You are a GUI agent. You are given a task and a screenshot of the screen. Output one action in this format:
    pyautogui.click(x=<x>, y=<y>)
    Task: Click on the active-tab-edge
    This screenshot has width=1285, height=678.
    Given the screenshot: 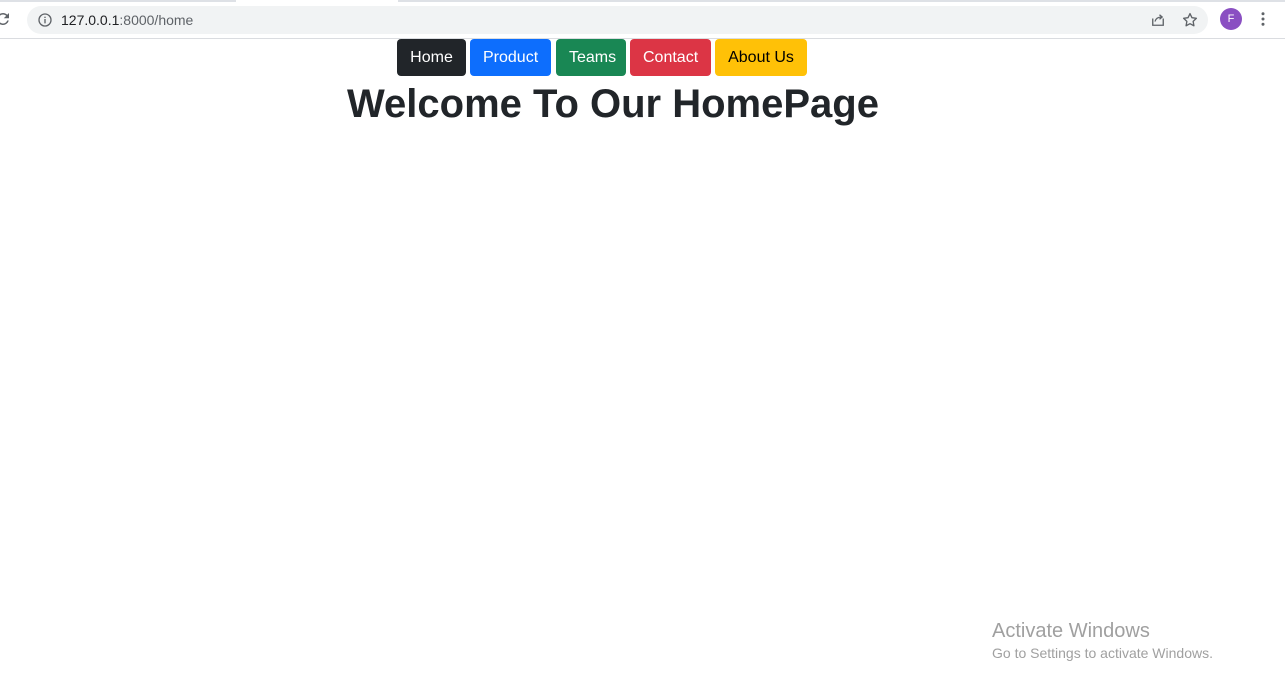 What is the action you would take?
    pyautogui.click(x=317, y=1)
    